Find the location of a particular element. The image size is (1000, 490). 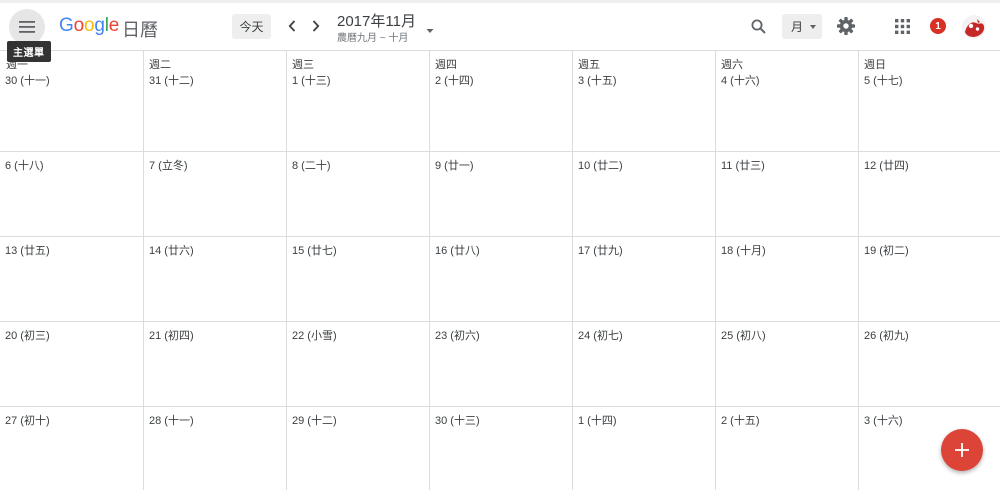

day-cell: 14 (廿六) is located at coordinates (214, 278).